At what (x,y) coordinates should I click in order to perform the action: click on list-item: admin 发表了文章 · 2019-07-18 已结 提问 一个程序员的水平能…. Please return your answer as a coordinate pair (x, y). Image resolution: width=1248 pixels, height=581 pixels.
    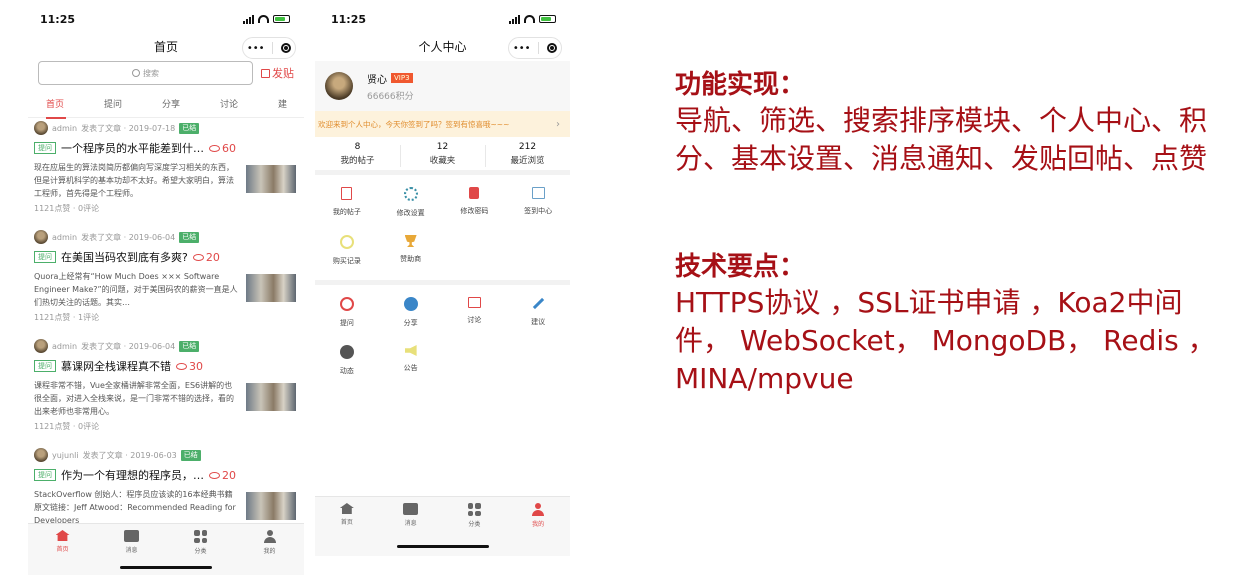
    Looking at the image, I should click on (165, 172).